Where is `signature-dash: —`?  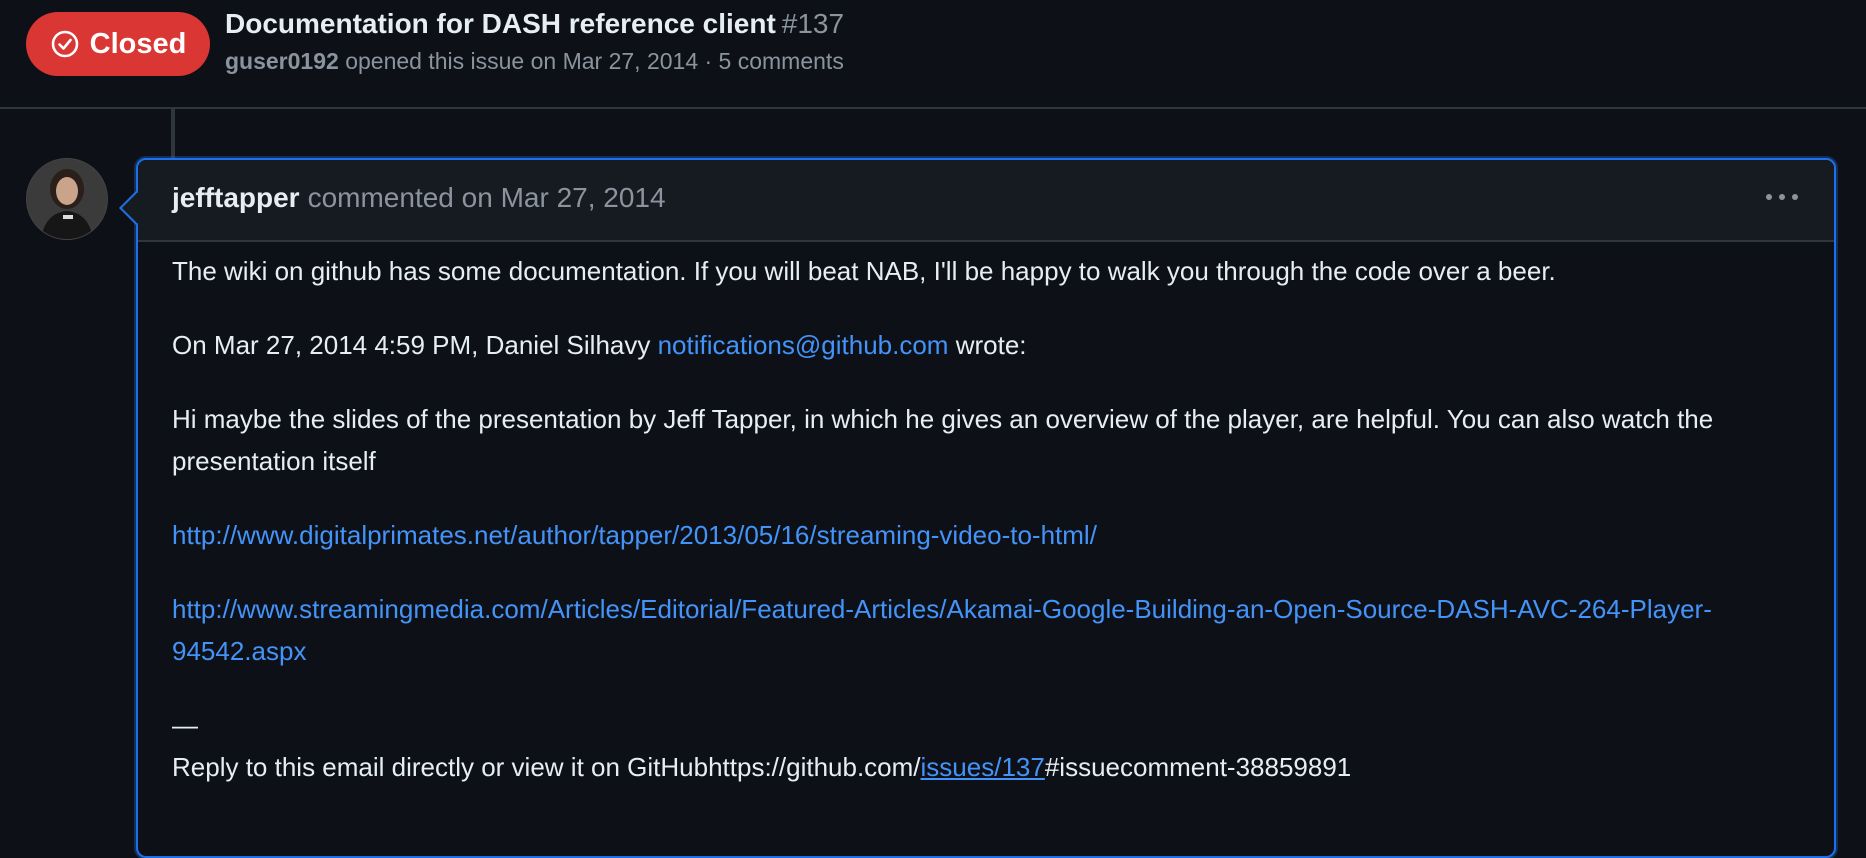
signature-dash: — is located at coordinates (185, 725).